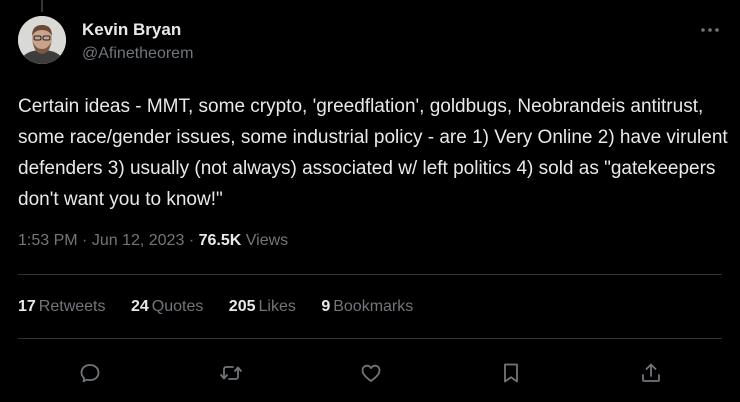  I want to click on tweet-time: 1:53 PM, so click(48, 240).